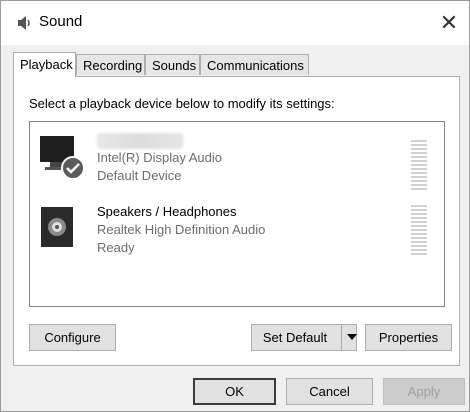  What do you see at coordinates (172, 64) in the screenshot?
I see `tab-sounds: Sounds` at bounding box center [172, 64].